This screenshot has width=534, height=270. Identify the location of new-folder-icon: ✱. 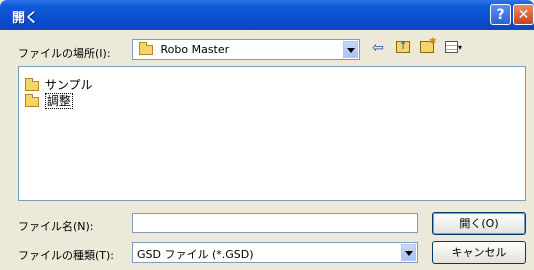
(428, 46).